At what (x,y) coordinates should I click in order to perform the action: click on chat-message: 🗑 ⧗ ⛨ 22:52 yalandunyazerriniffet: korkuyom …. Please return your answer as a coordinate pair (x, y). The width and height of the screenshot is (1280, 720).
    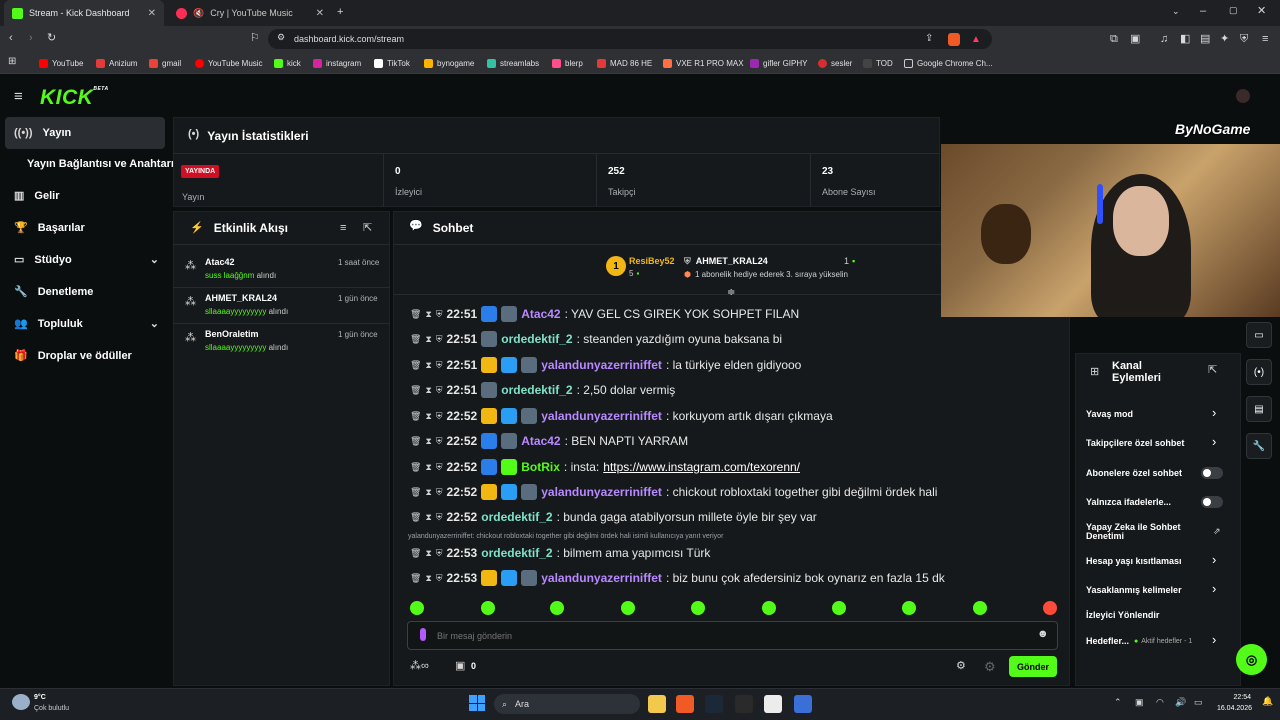
    Looking at the image, I should click on (621, 416).